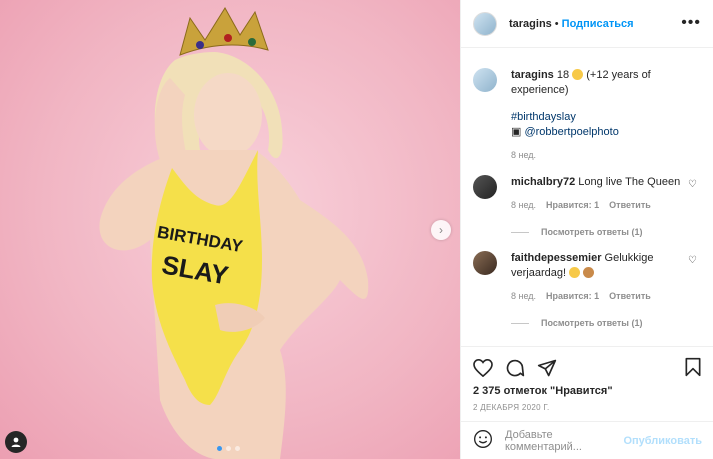 The image size is (713, 459). What do you see at coordinates (483, 369) in the screenshot?
I see `heart-icon` at bounding box center [483, 369].